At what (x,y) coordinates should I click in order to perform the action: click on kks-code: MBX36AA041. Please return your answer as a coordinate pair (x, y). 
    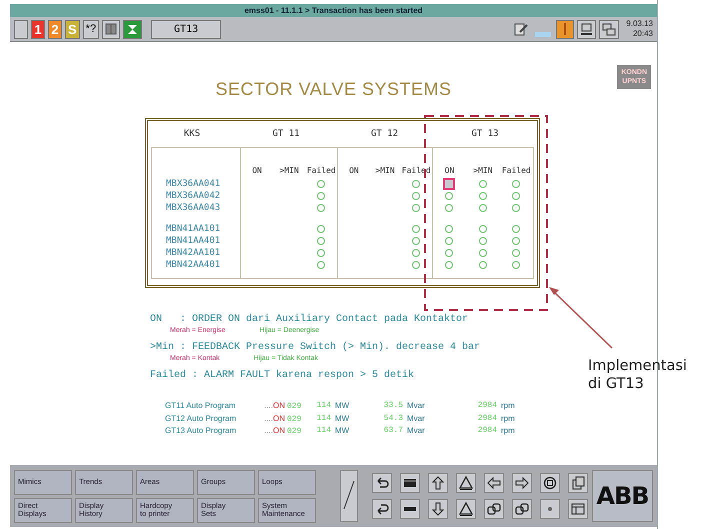
    Looking at the image, I should click on (193, 184).